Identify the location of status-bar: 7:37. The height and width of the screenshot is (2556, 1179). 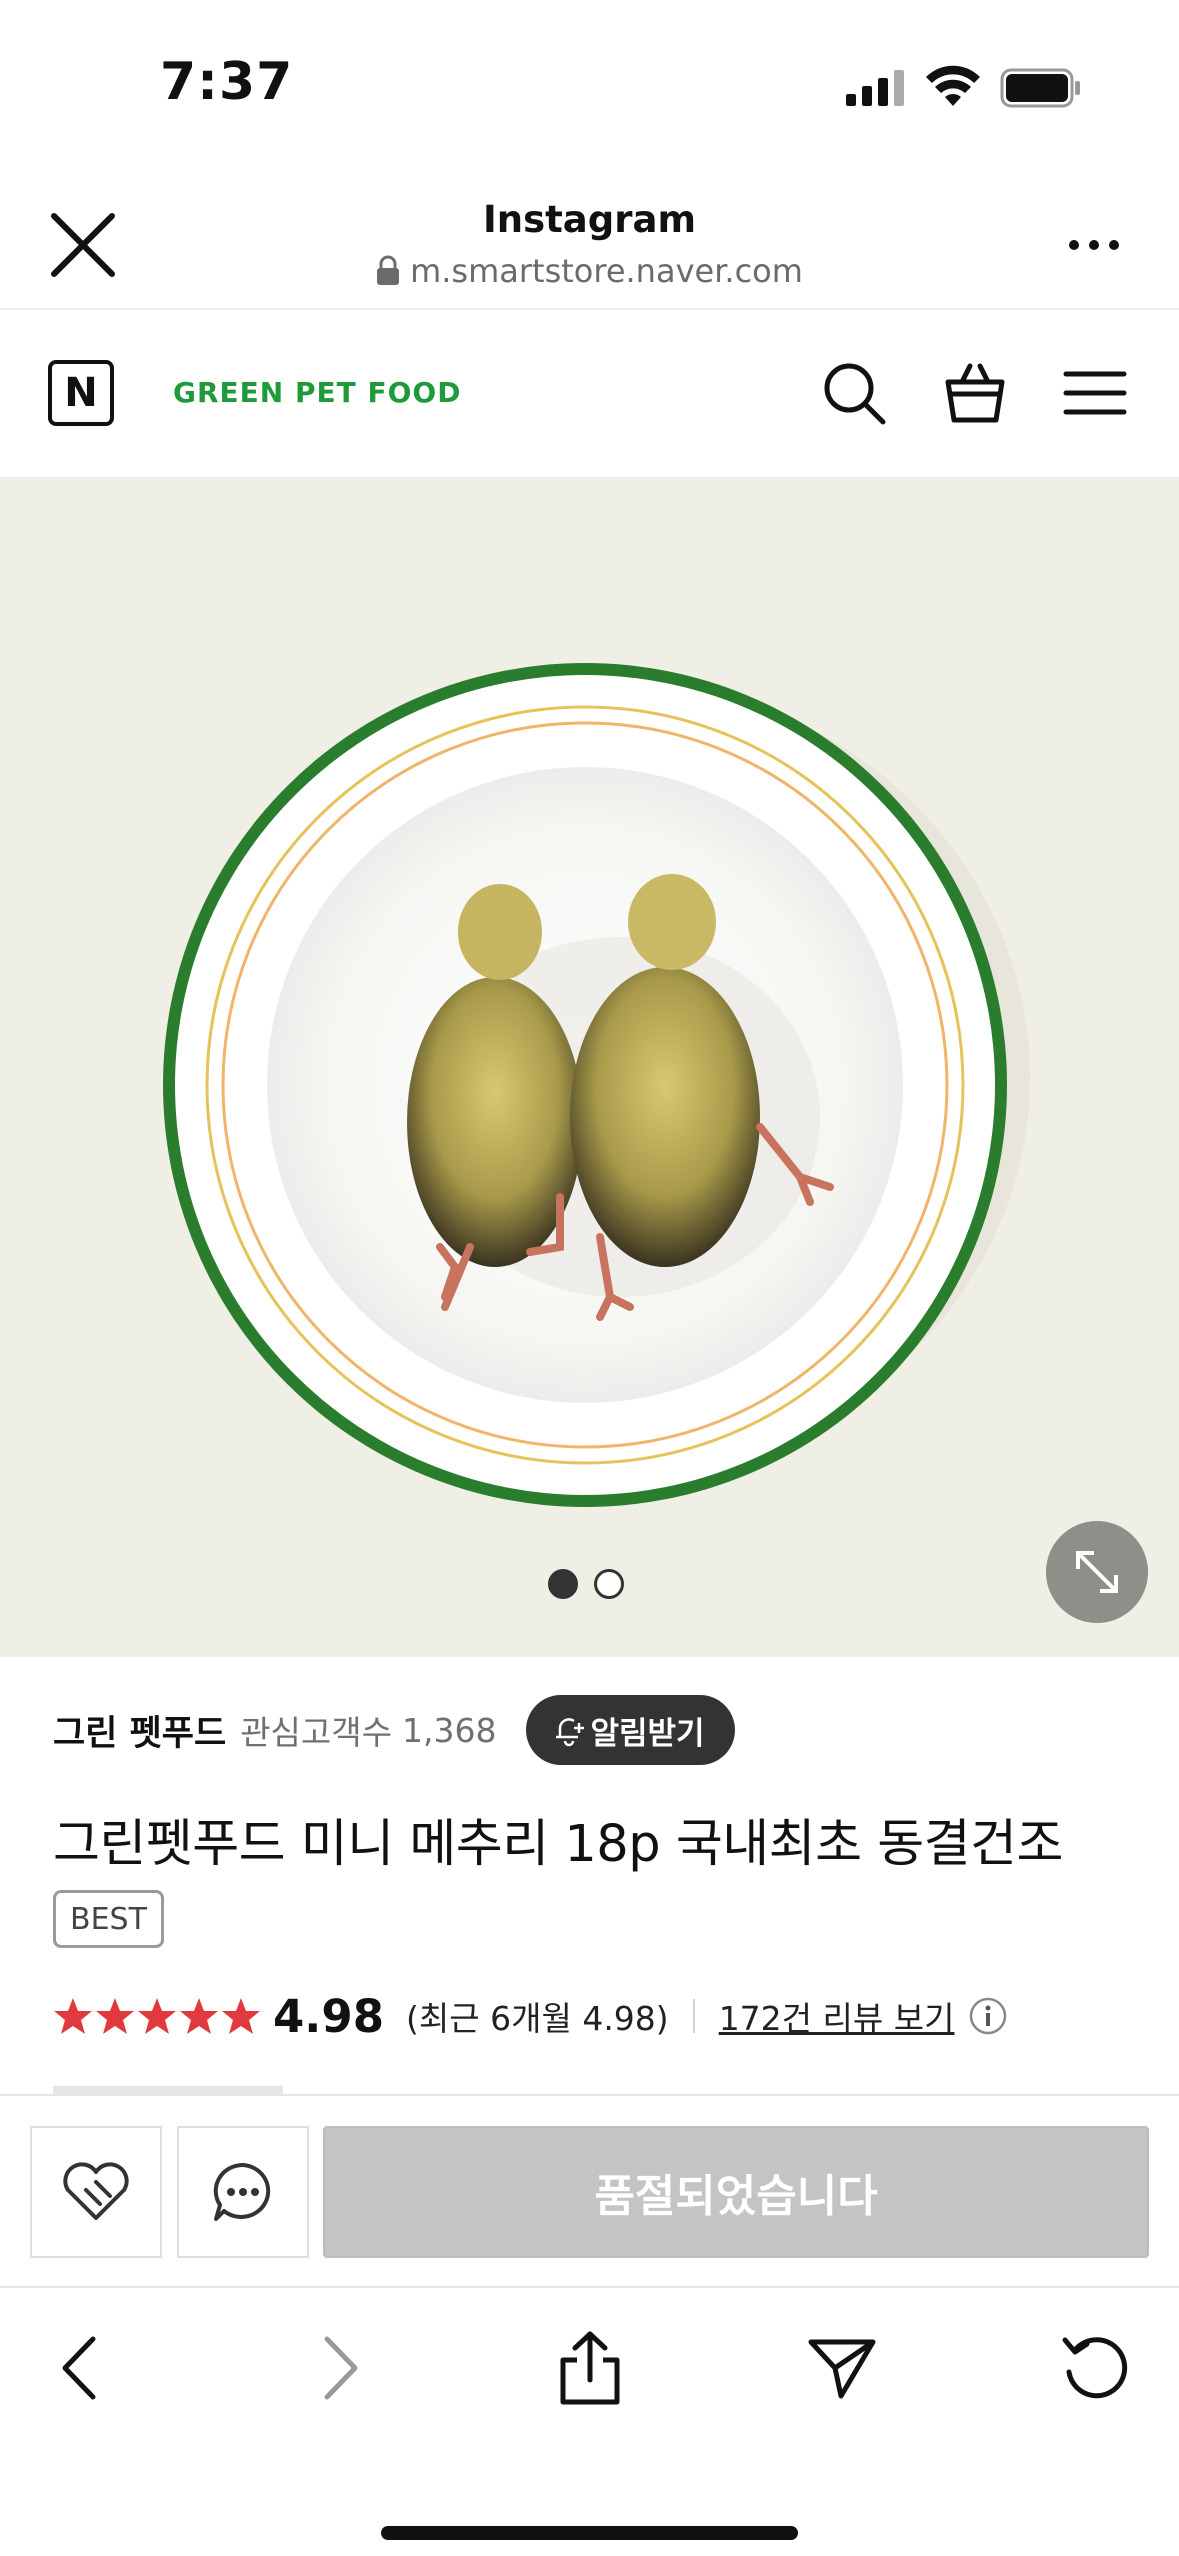
(589, 85).